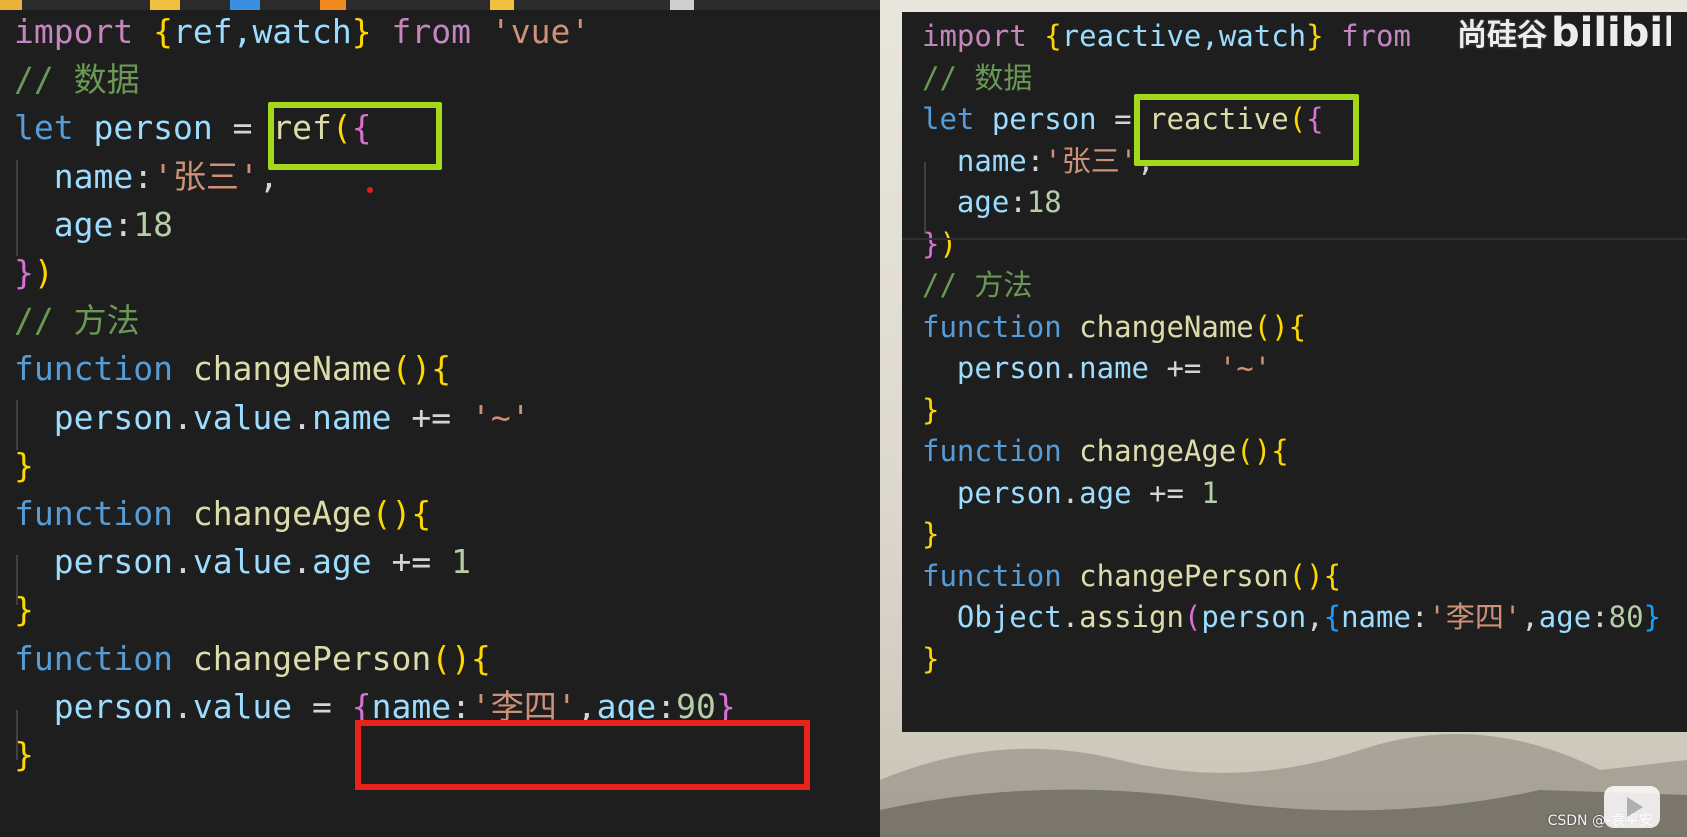 This screenshot has height=837, width=1687. I want to click on play-badge-icon, so click(1632, 806).